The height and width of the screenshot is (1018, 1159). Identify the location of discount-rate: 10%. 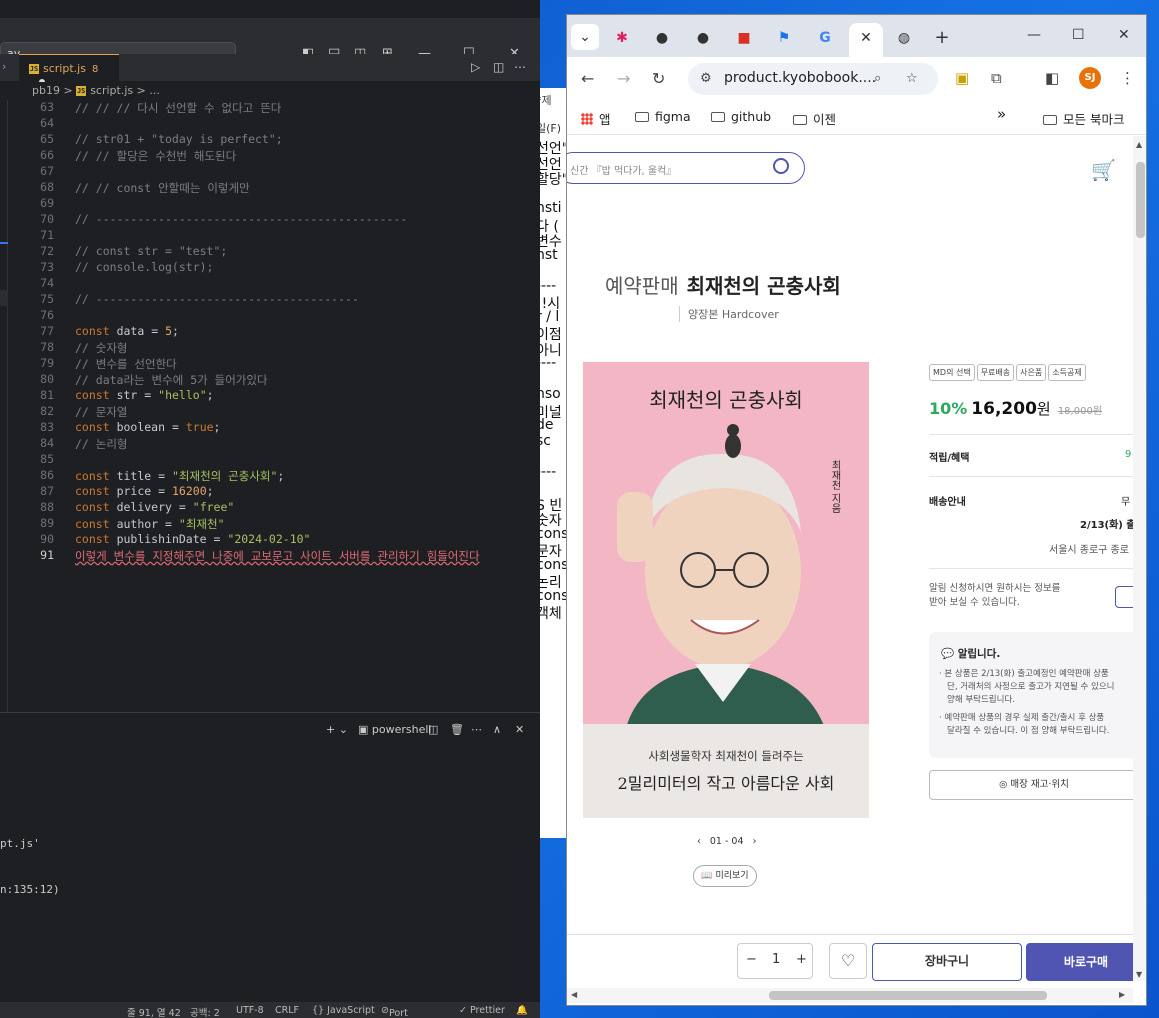
(948, 408).